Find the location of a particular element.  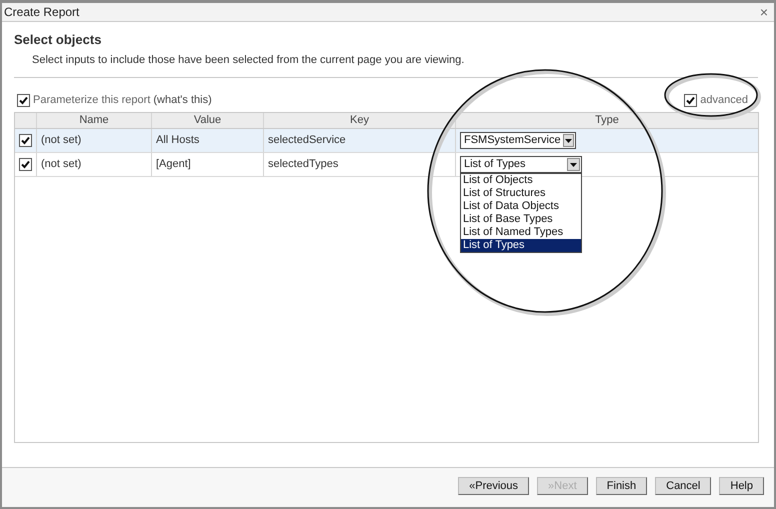

dialog-button: Finish is located at coordinates (622, 485).